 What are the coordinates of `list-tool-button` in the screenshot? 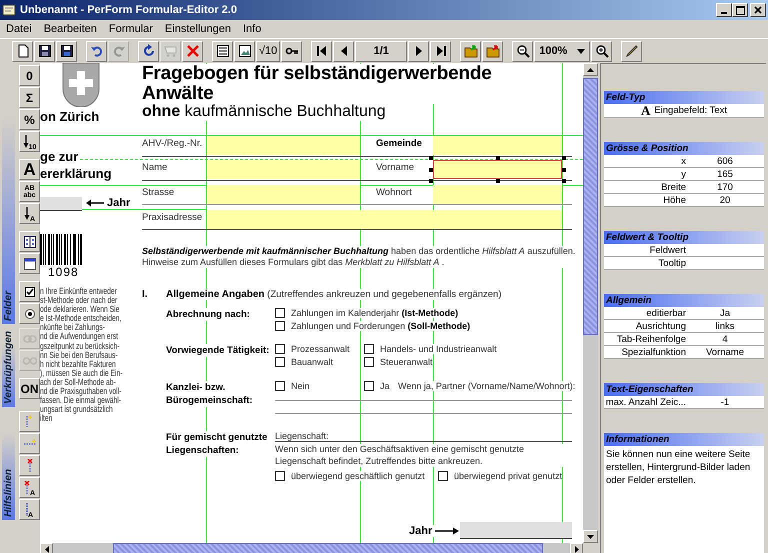 It's located at (29, 241).